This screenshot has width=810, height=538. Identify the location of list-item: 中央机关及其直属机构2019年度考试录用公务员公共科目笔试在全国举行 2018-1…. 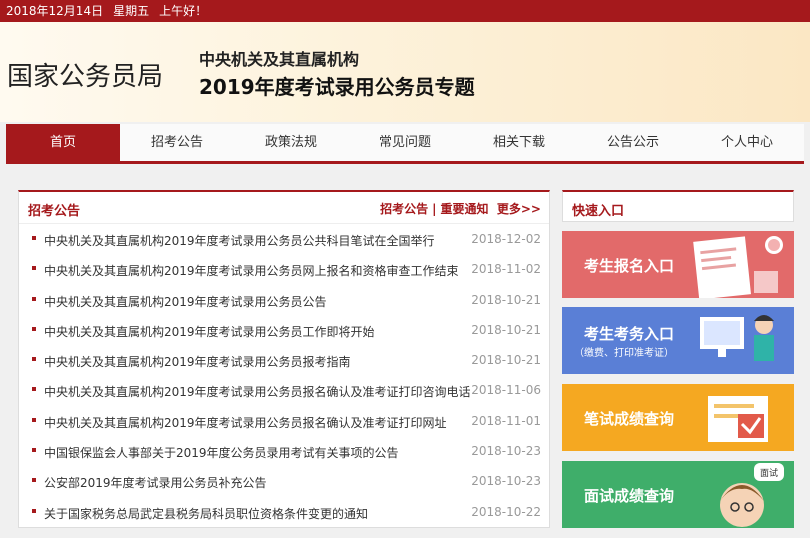
(284, 240).